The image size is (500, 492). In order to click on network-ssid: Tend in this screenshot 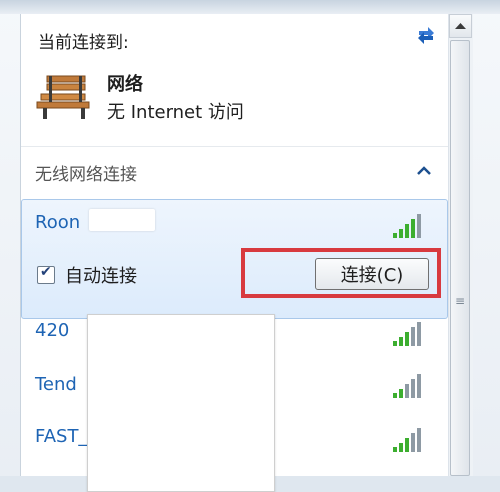, I will do `click(56, 384)`.